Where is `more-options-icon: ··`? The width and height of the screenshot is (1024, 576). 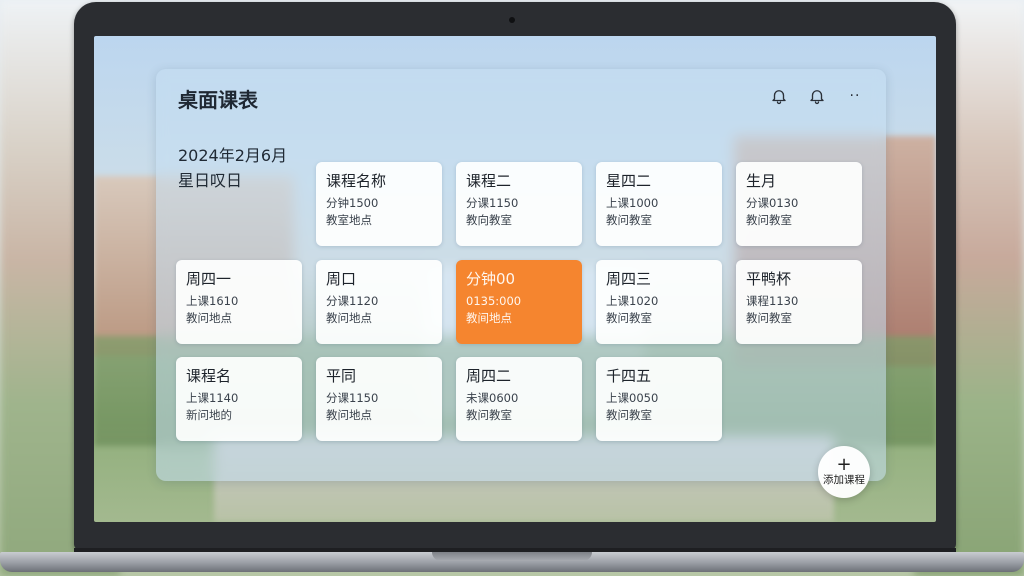
more-options-icon: ·· is located at coordinates (855, 96).